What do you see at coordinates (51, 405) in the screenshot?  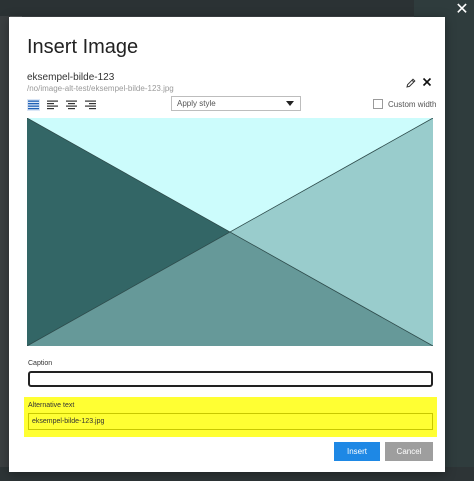 I see `alternative-text-label: Alternative text` at bounding box center [51, 405].